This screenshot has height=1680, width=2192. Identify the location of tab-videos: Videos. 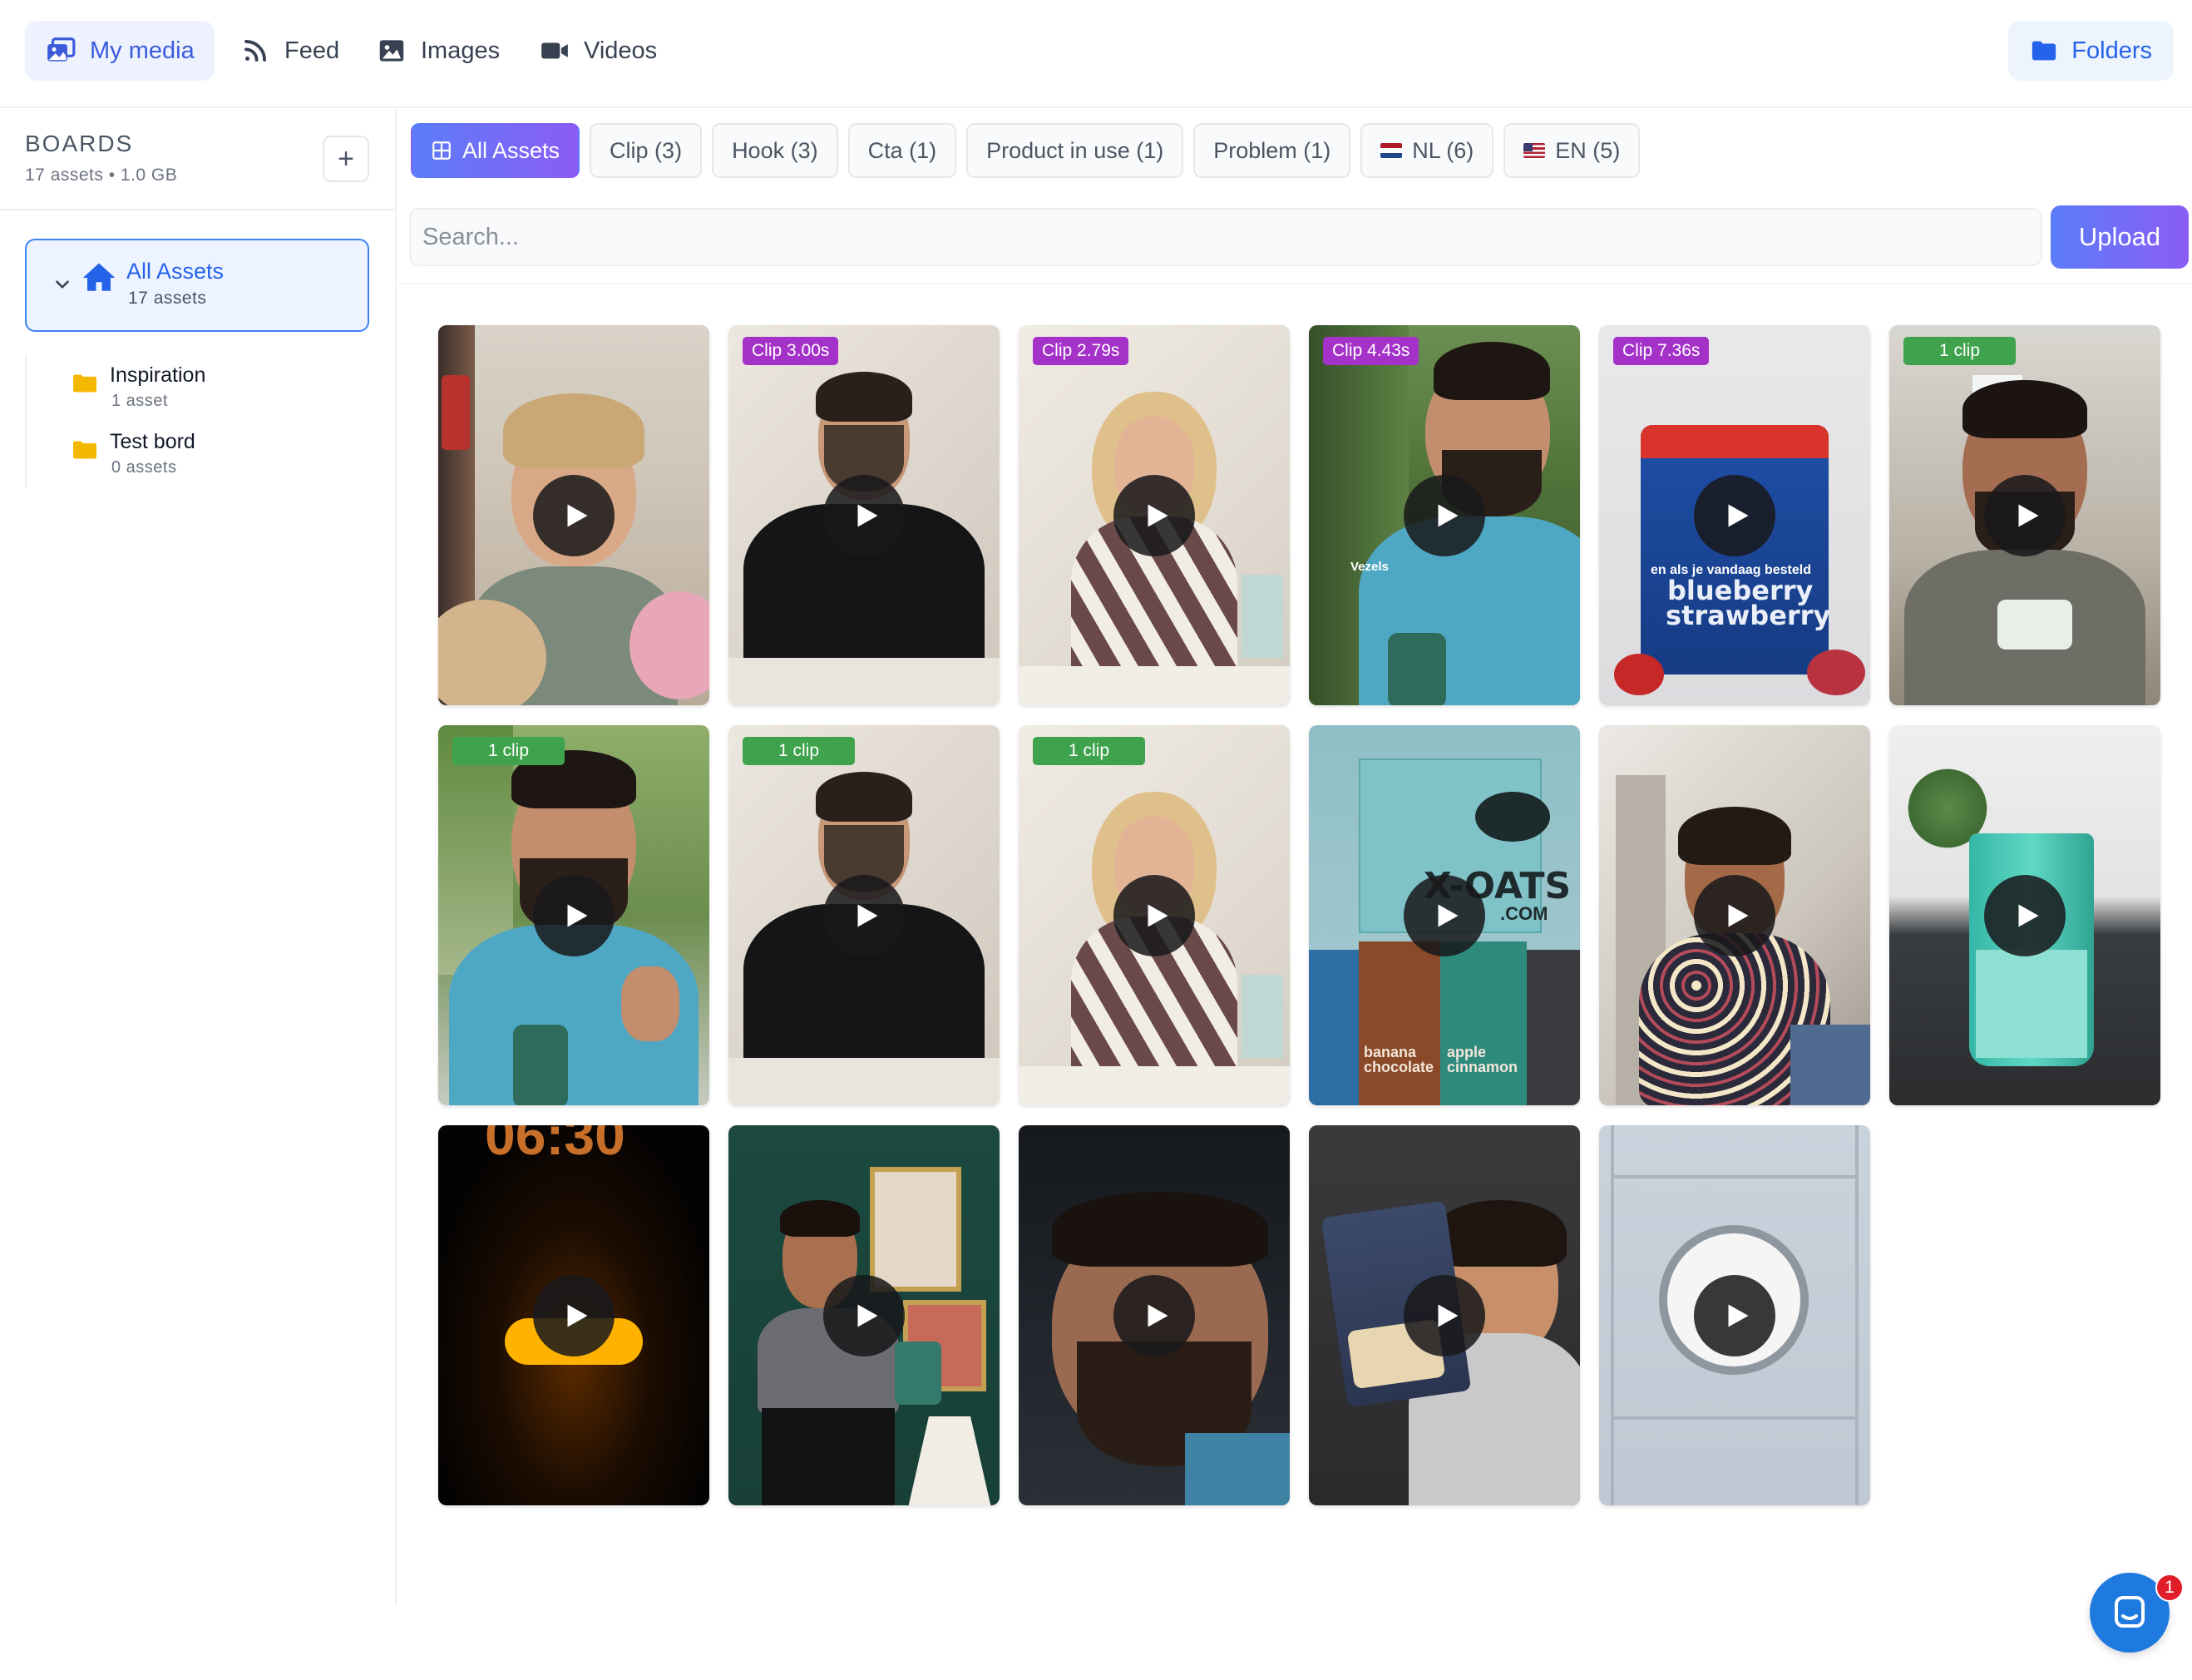
(598, 51).